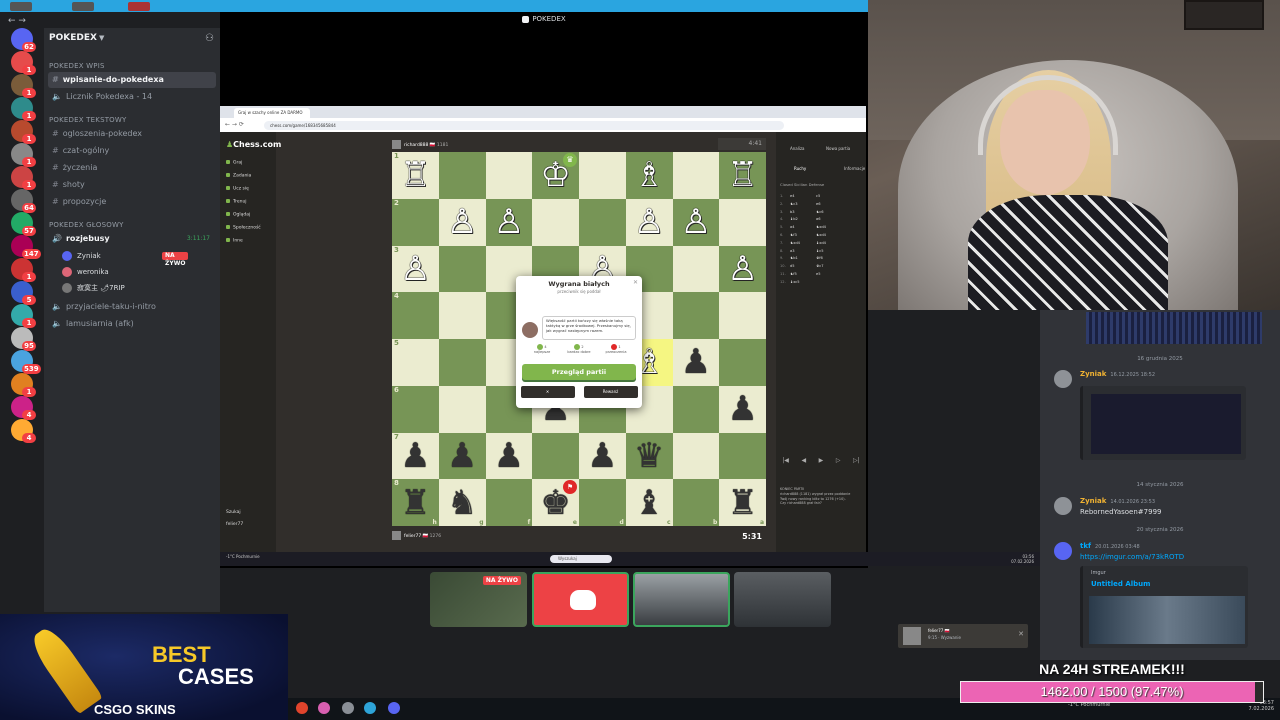 Image resolution: width=1280 pixels, height=720 pixels. I want to click on chess-piece: ♖, so click(742, 175).